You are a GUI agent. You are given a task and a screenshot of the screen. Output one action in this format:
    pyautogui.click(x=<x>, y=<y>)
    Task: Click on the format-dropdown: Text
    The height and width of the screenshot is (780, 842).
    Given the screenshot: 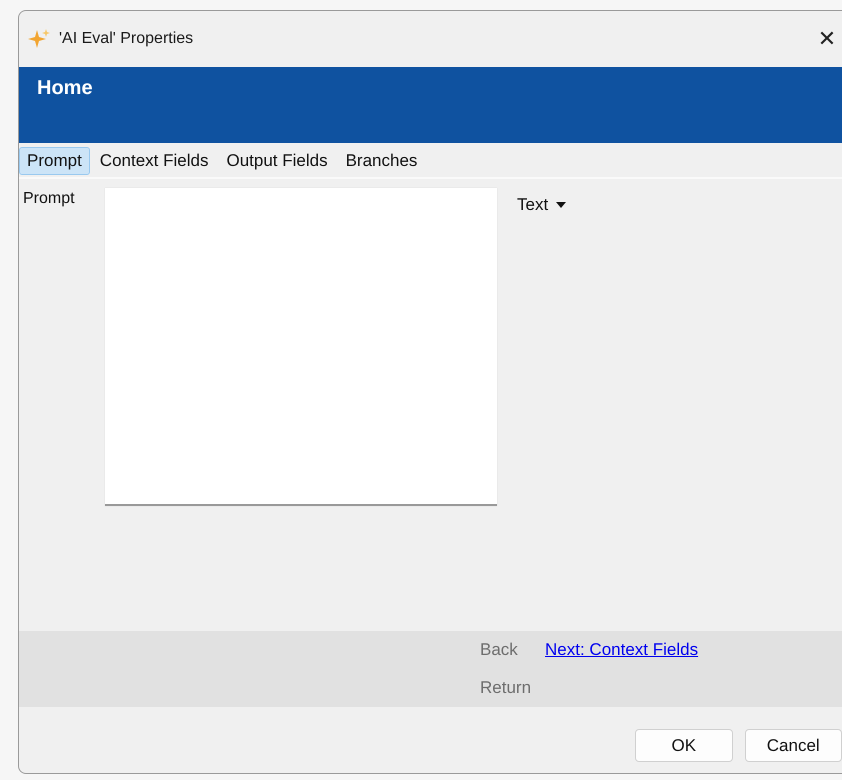 What is the action you would take?
    pyautogui.click(x=541, y=205)
    